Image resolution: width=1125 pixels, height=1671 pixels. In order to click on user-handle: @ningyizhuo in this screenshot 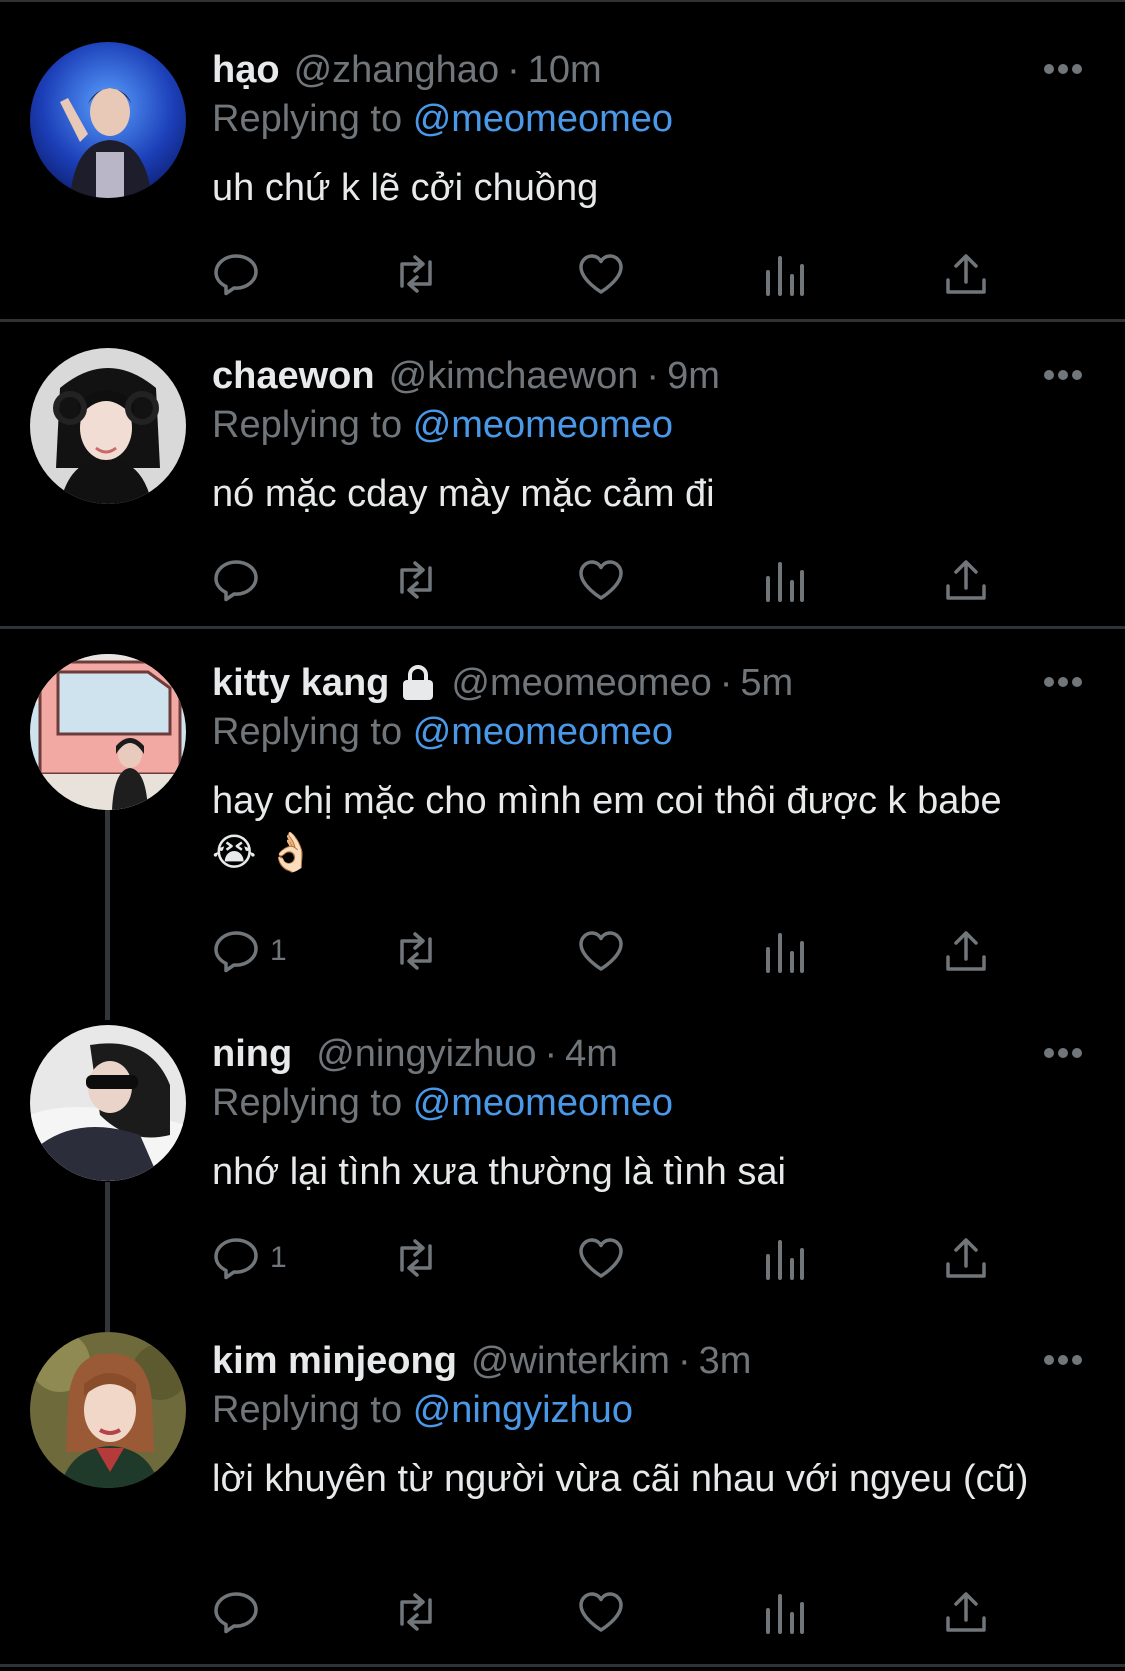, I will do `click(426, 1054)`.